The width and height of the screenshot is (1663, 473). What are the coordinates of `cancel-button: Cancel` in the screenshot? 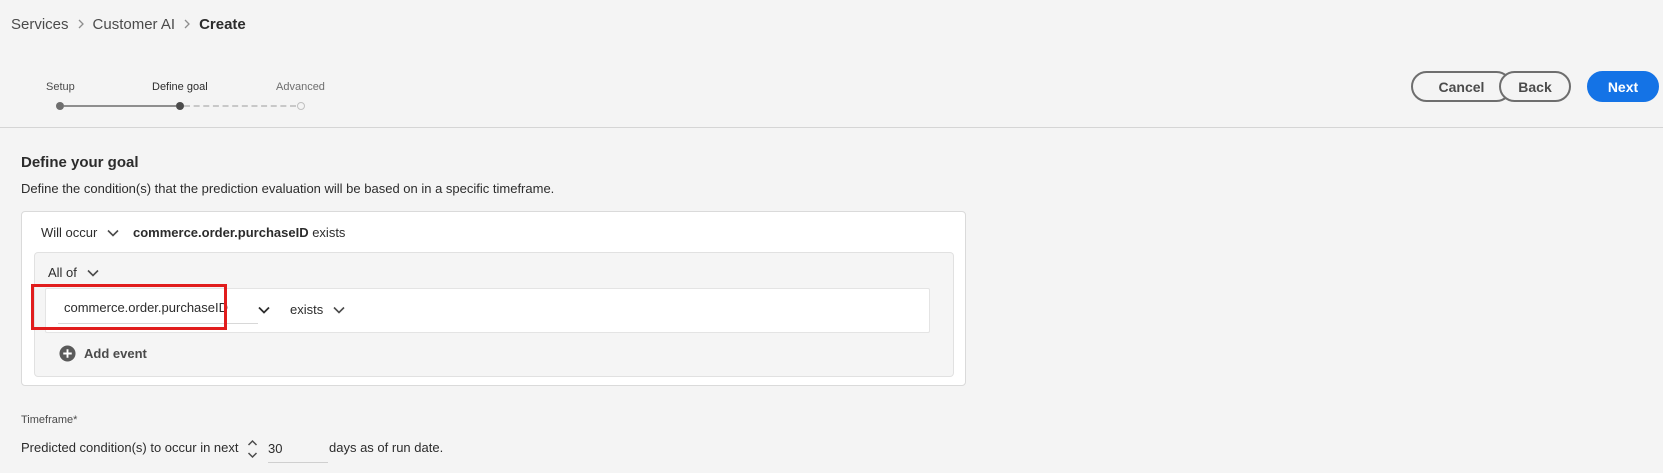 It's located at (1461, 86).